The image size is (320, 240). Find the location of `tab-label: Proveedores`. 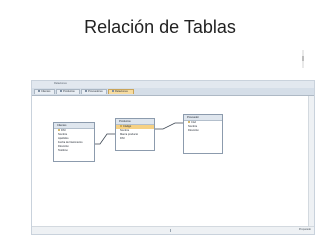

tab-label: Proveedores is located at coordinates (95, 91).